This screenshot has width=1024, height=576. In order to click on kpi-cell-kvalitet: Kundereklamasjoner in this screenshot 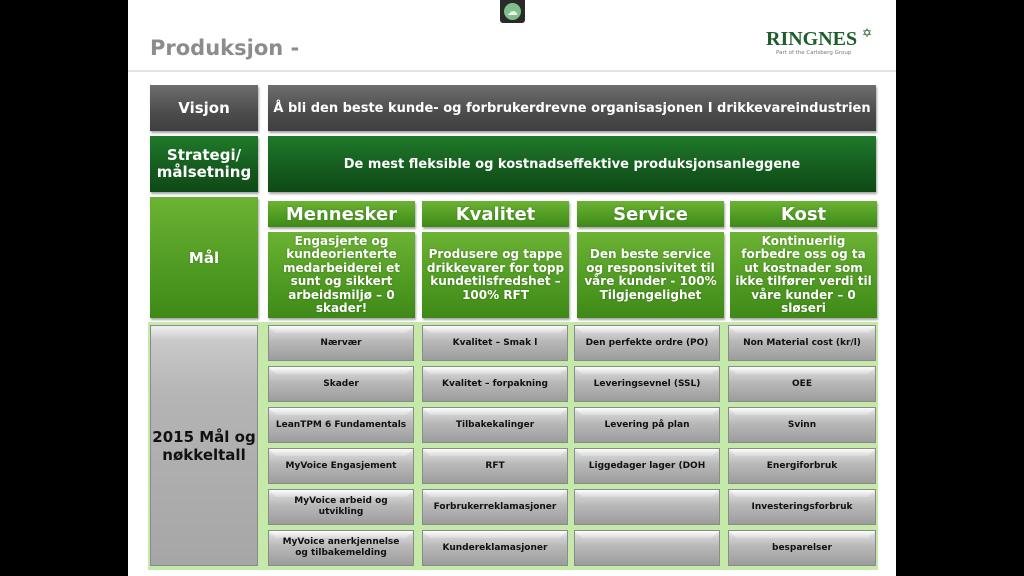, I will do `click(495, 548)`.